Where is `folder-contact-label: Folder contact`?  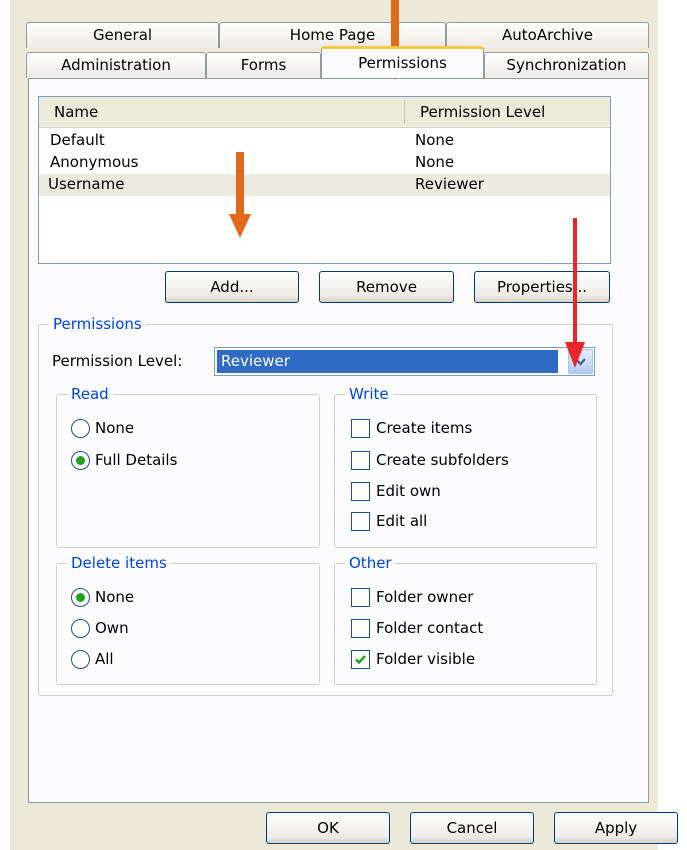
folder-contact-label: Folder contact is located at coordinates (429, 628).